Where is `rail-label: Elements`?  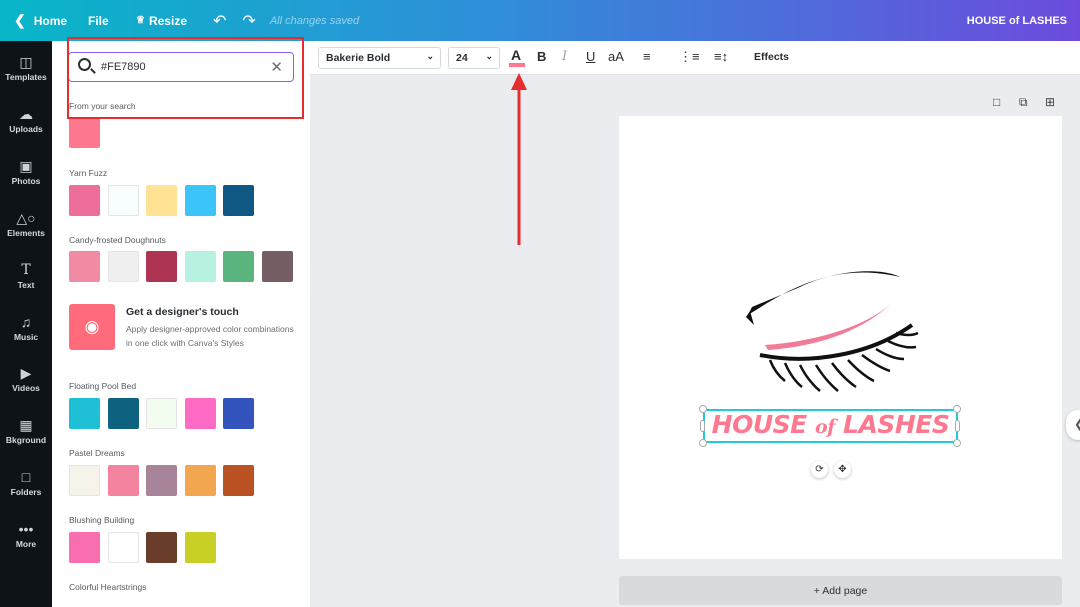
rail-label: Elements is located at coordinates (26, 233).